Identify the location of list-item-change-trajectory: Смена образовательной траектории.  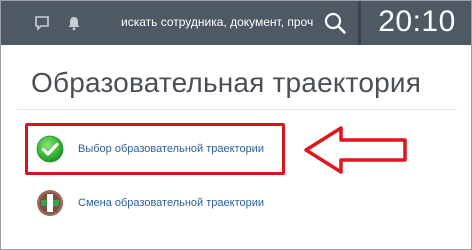
(155, 203).